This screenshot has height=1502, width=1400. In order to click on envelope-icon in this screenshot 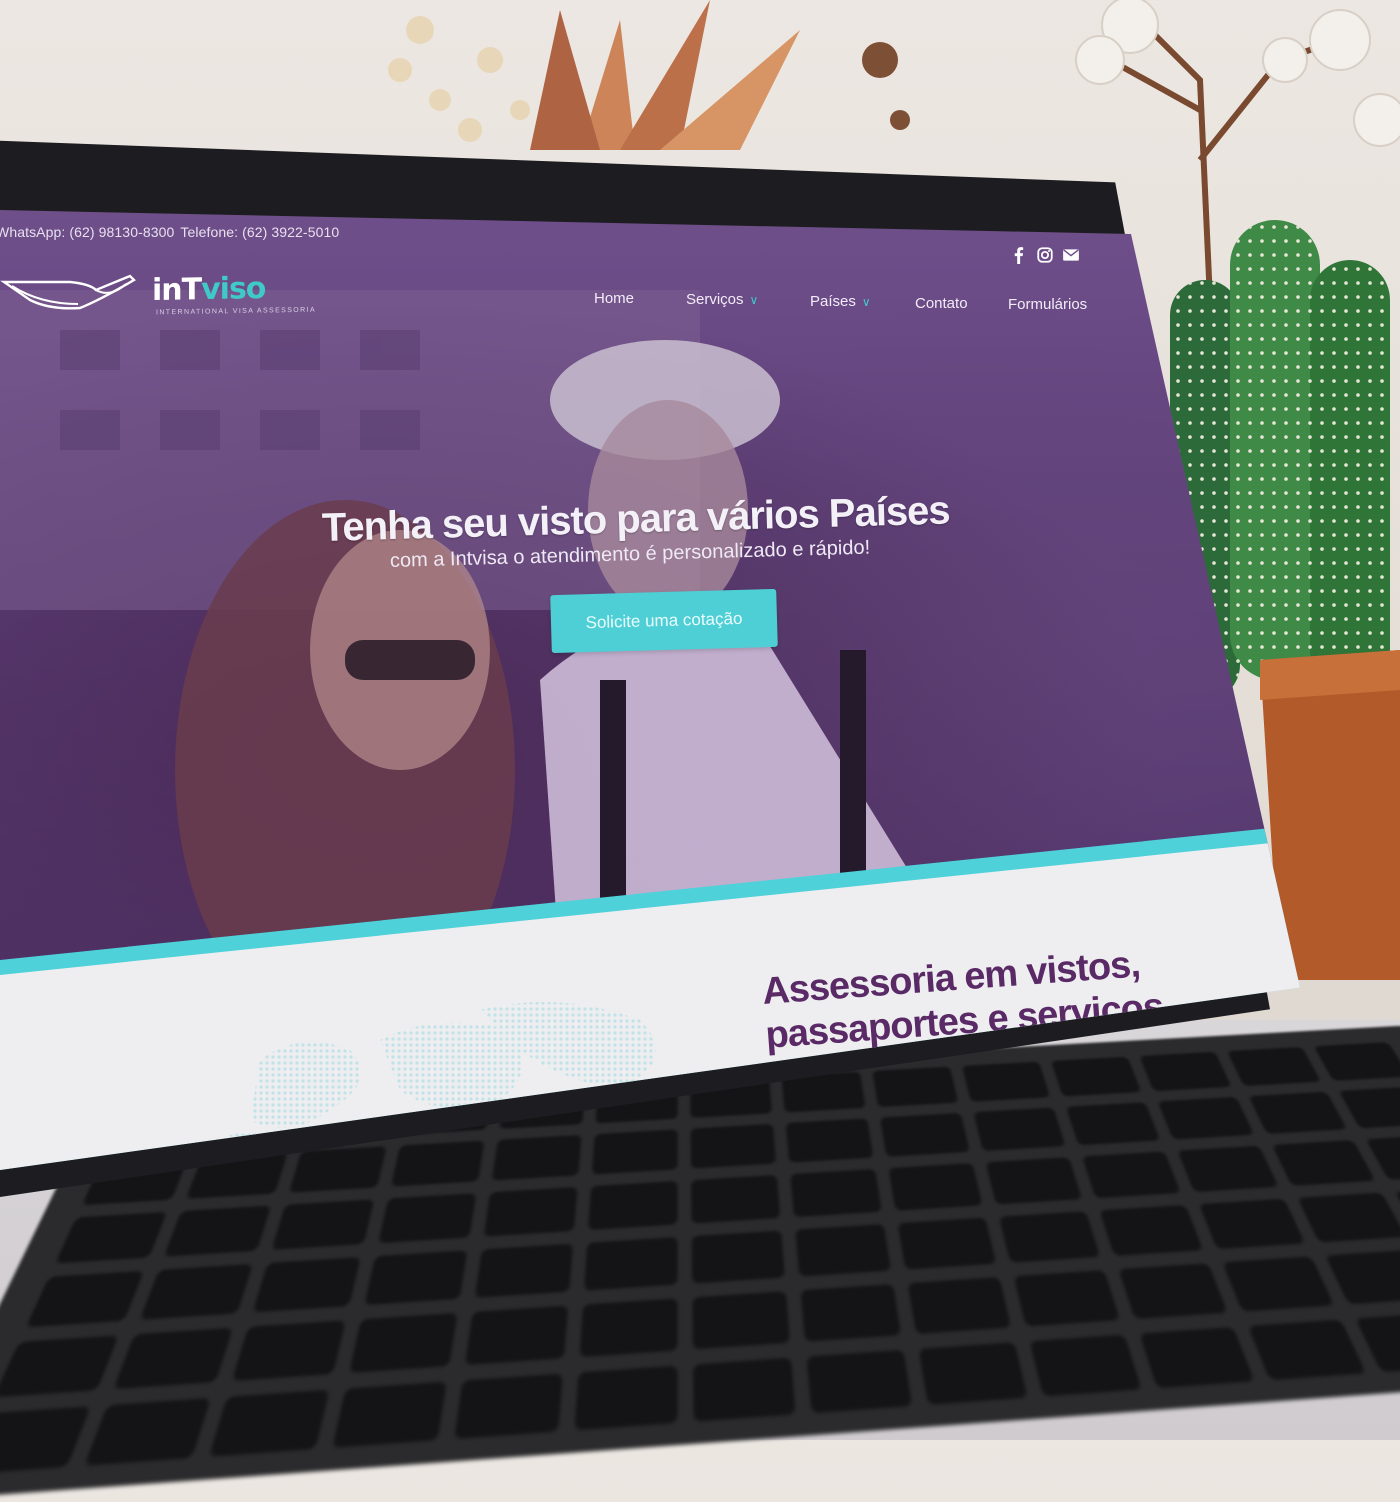, I will do `click(1071, 255)`.